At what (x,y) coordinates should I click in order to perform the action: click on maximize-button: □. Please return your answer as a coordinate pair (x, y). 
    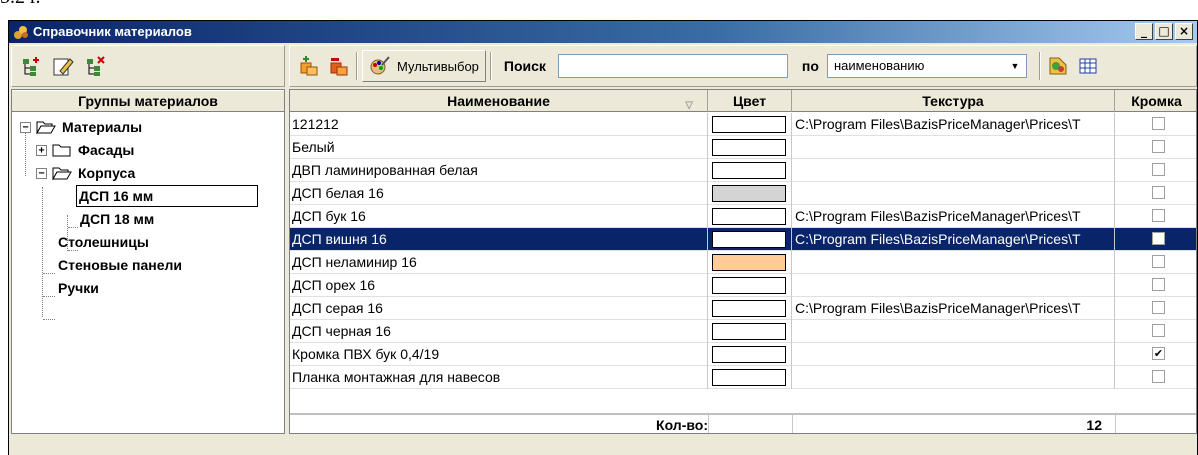
    Looking at the image, I should click on (1164, 31).